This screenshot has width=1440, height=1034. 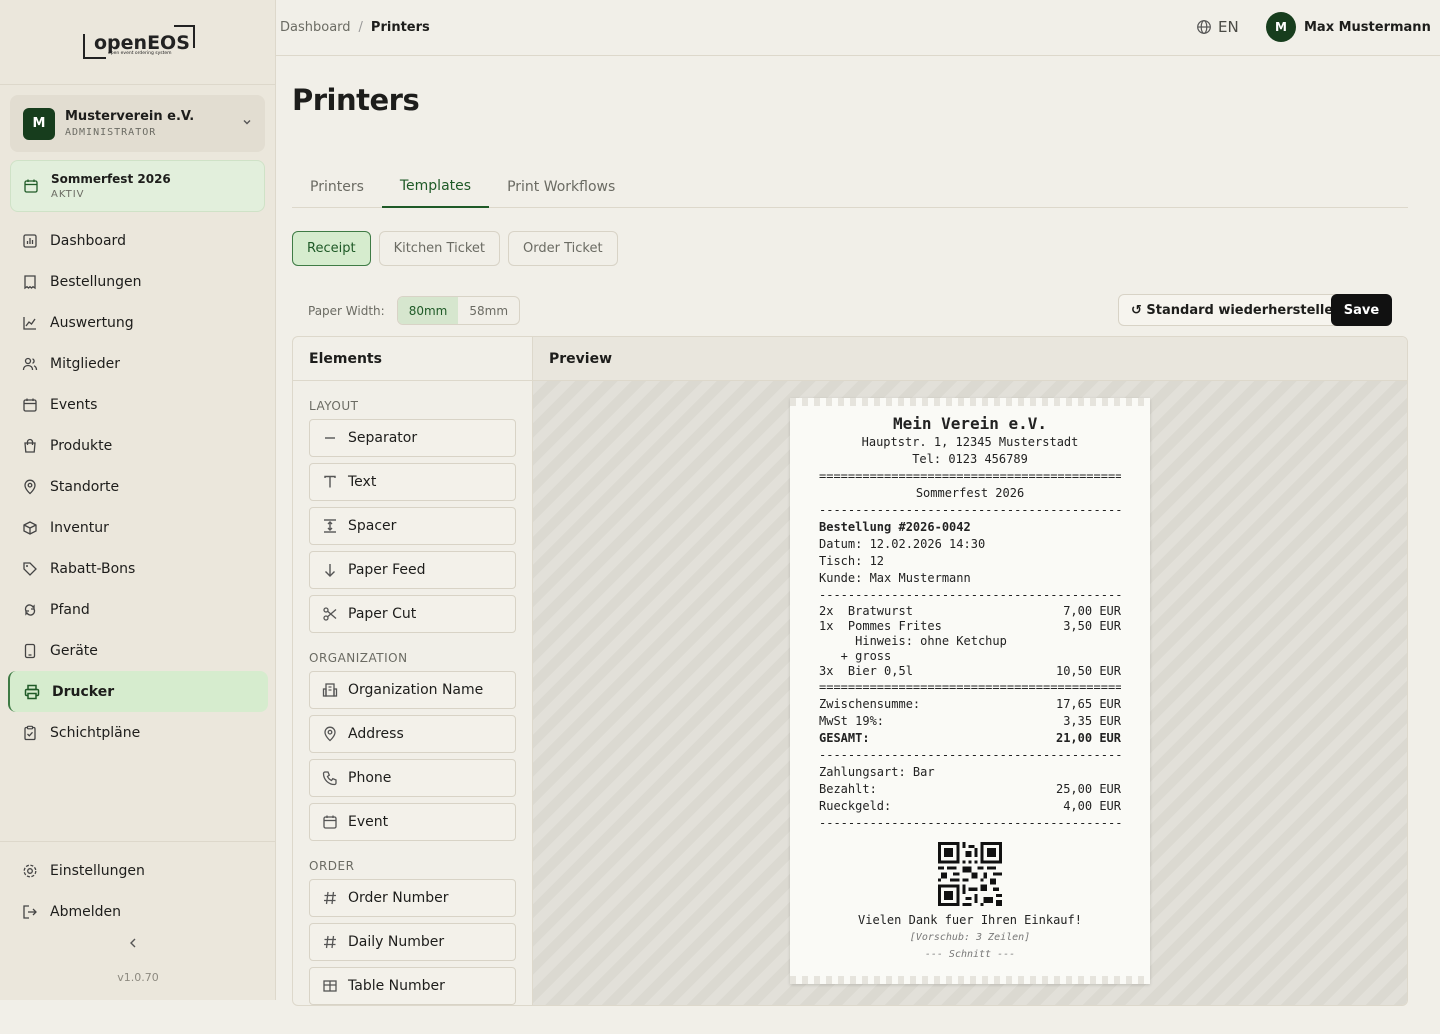 I want to click on printer-icon, so click(x=32, y=692).